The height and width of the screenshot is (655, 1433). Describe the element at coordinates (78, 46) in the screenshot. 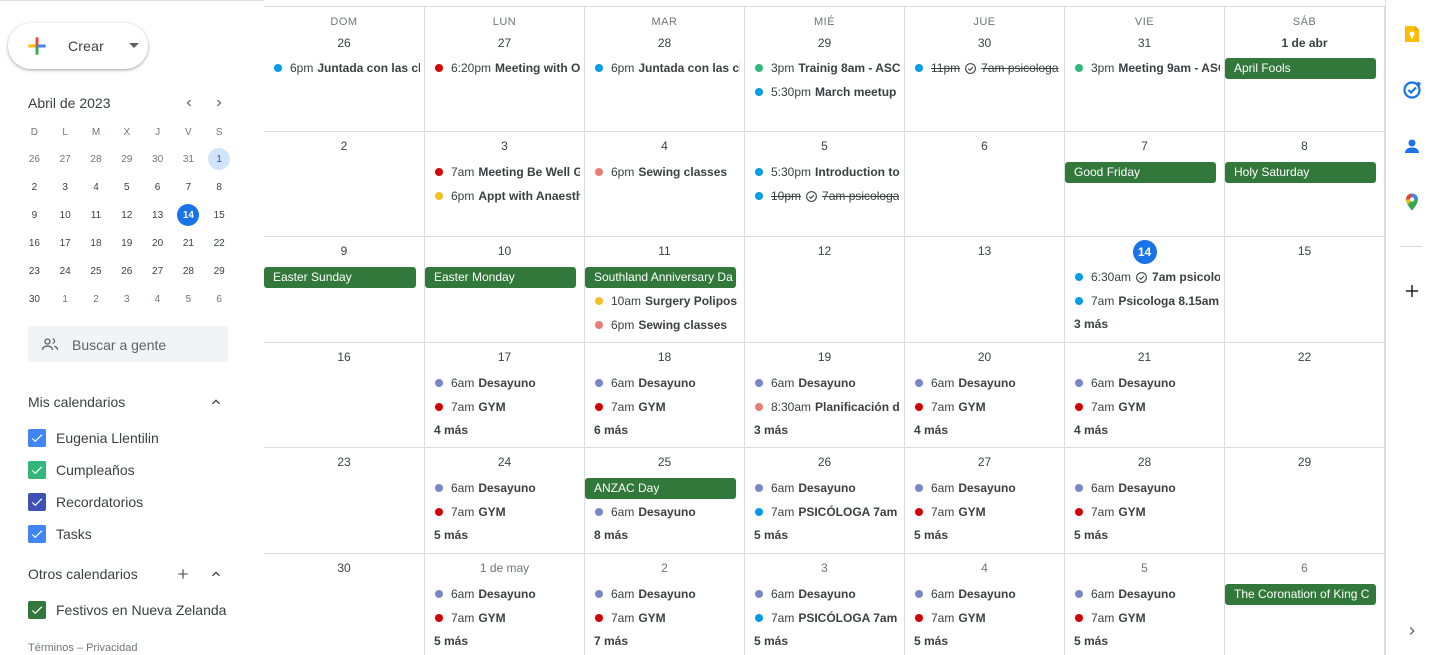

I see `create-button: Crear` at that location.